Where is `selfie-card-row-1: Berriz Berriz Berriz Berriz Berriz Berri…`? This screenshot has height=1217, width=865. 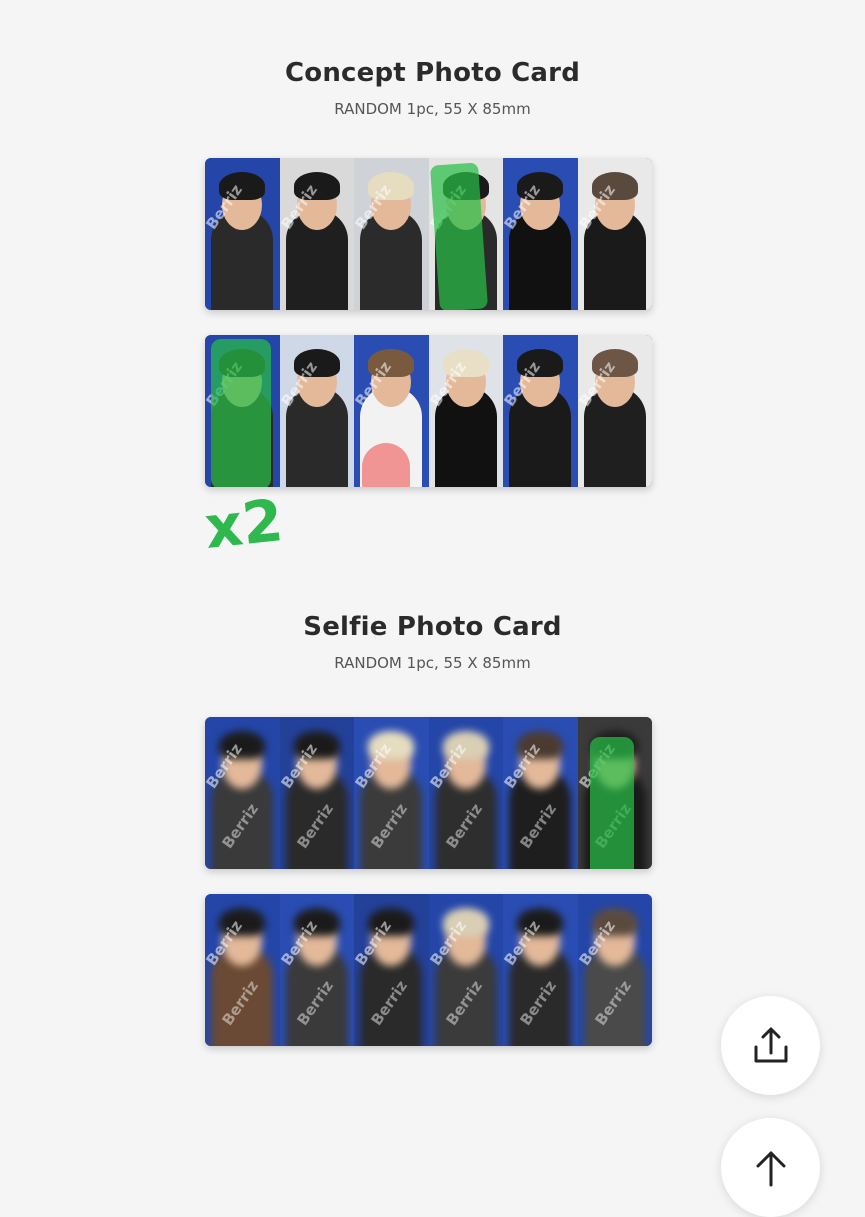
selfie-card-row-1: Berriz Berriz Berriz Berriz Berriz Berri… is located at coordinates (428, 793).